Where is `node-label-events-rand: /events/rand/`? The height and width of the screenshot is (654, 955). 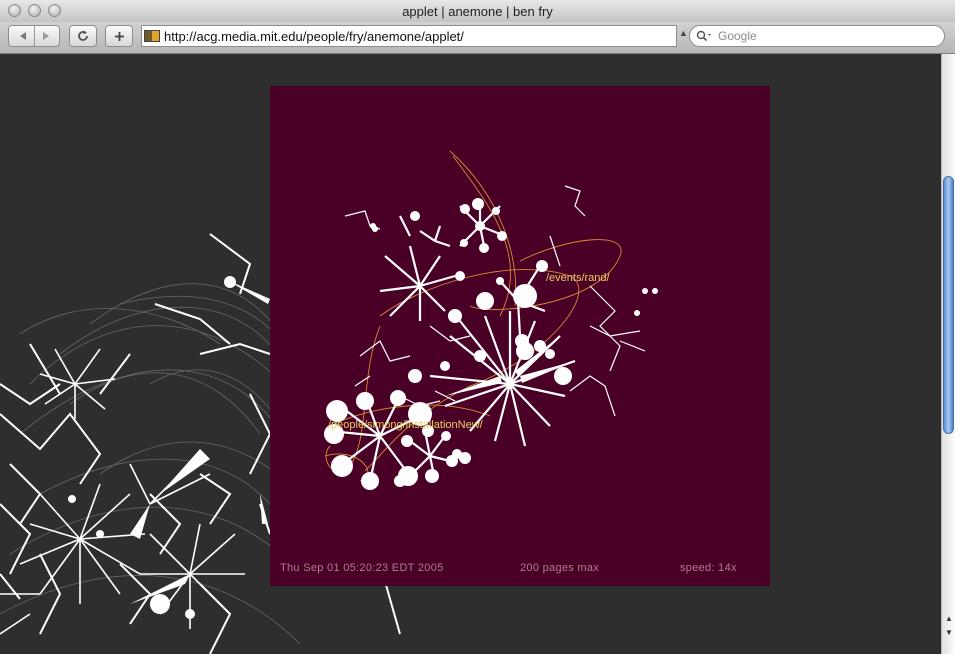 node-label-events-rand: /events/rand/ is located at coordinates (578, 278).